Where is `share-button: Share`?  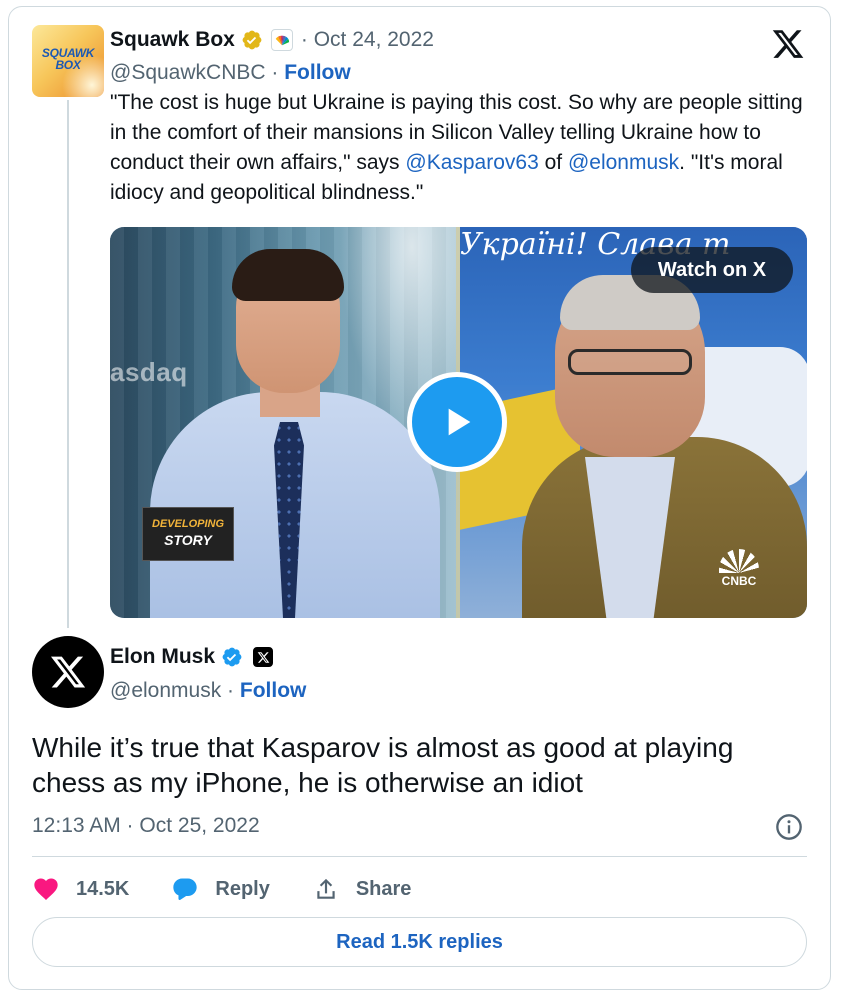
share-button: Share is located at coordinates (362, 889).